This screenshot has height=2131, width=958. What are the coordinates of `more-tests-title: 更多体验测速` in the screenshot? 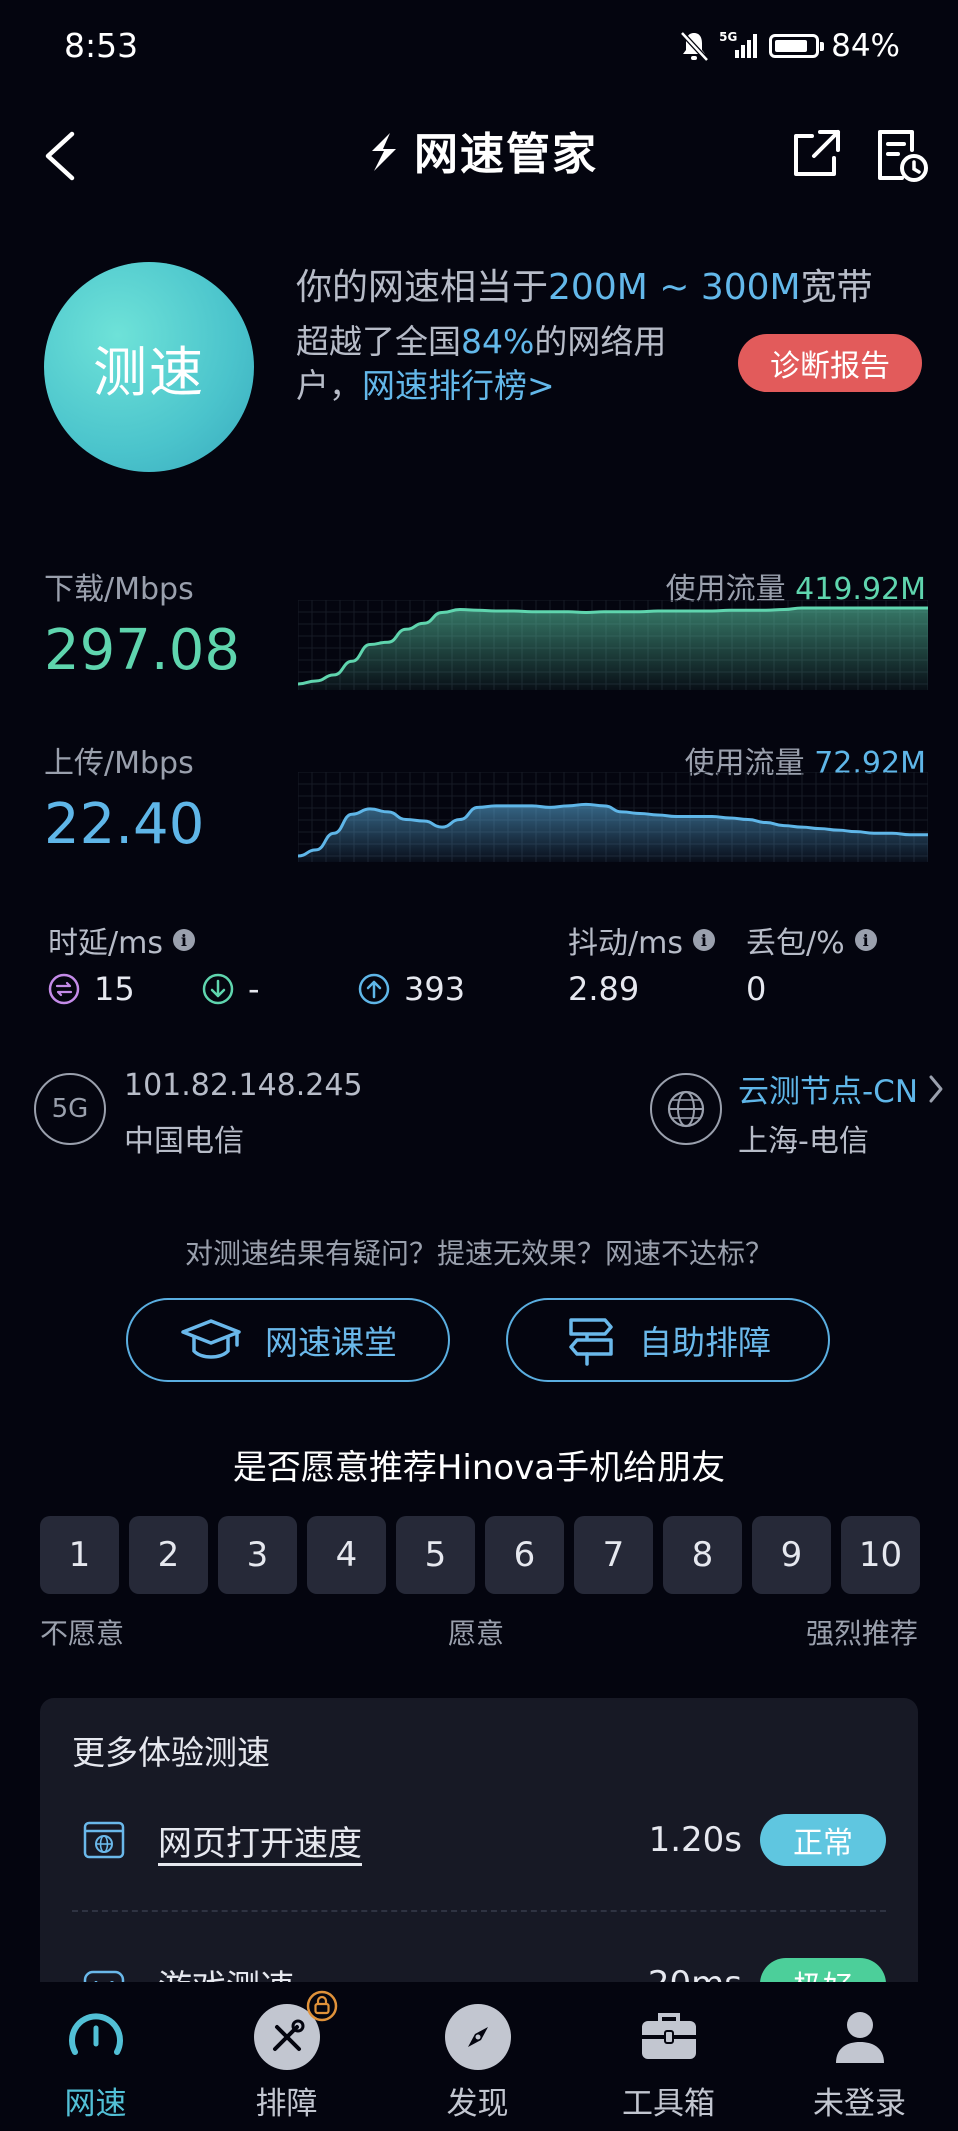 It's located at (171, 1752).